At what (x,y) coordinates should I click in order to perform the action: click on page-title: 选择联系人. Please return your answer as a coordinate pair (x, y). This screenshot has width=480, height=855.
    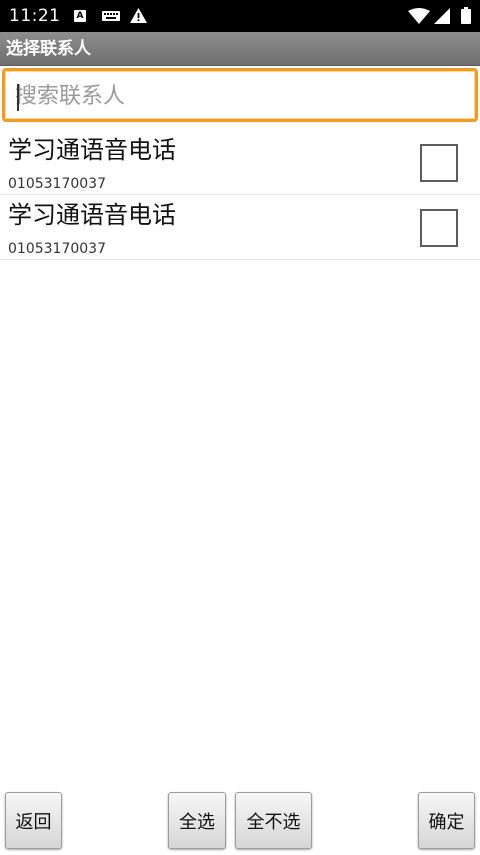
    Looking at the image, I should click on (48, 49).